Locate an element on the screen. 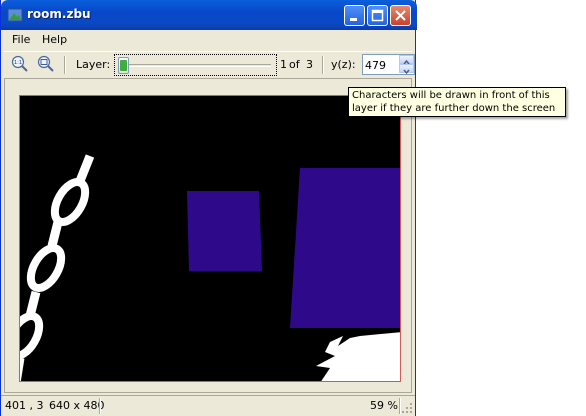 The image size is (586, 416). maximize-icon is located at coordinates (377, 15).